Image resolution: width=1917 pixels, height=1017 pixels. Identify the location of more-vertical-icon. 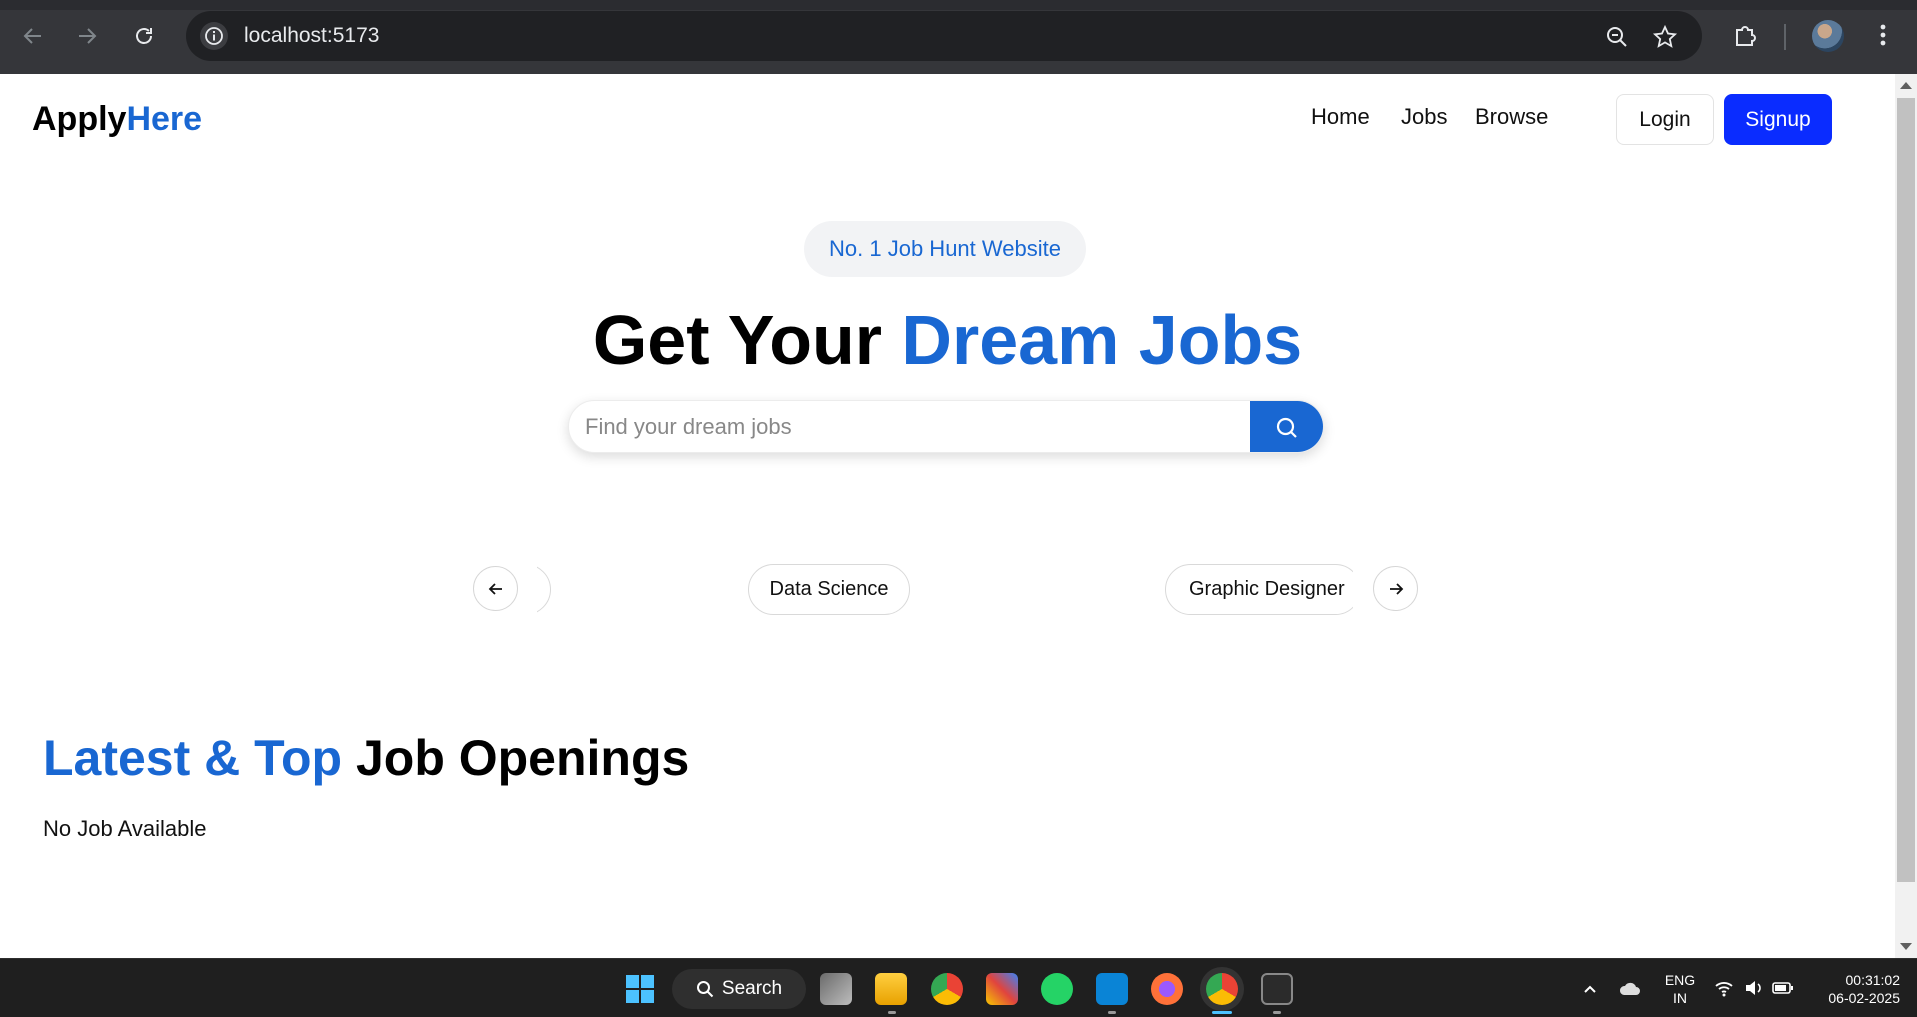
(1883, 35).